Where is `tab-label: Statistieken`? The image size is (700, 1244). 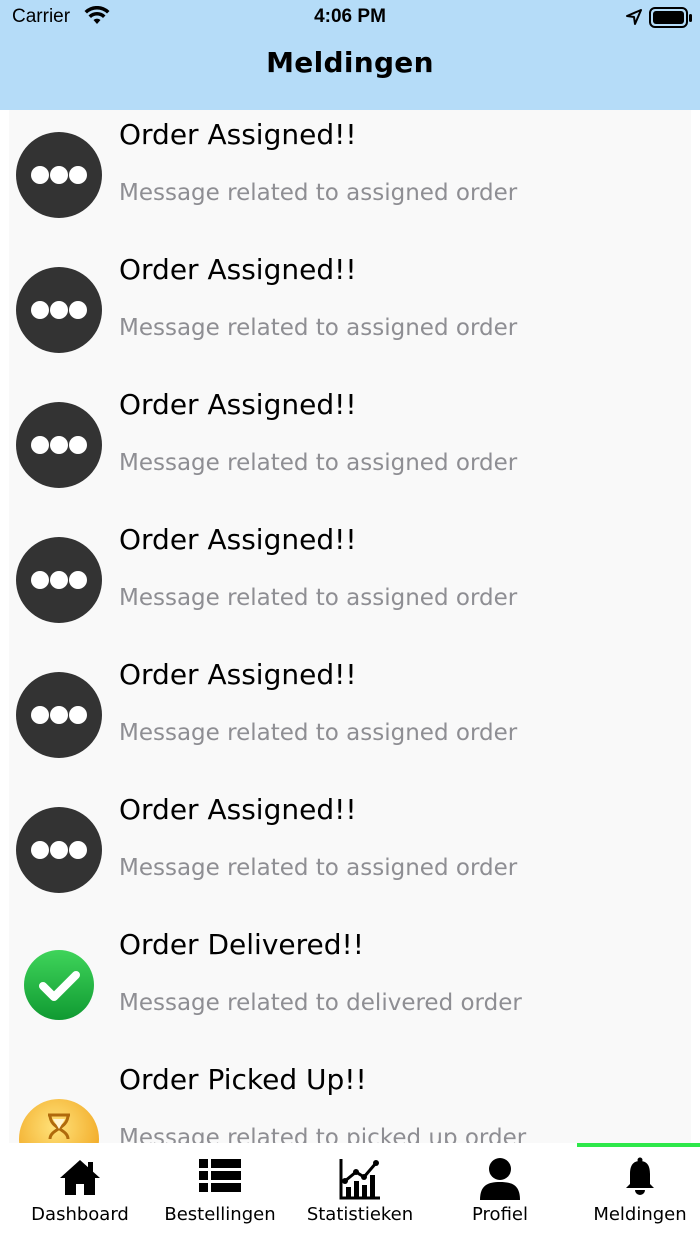
tab-label: Statistieken is located at coordinates (360, 1214).